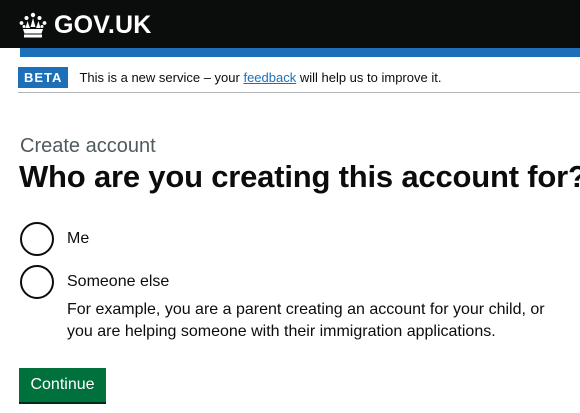 The image size is (580, 413). What do you see at coordinates (299, 176) in the screenshot?
I see `page-title: Who are you creating this account for?` at bounding box center [299, 176].